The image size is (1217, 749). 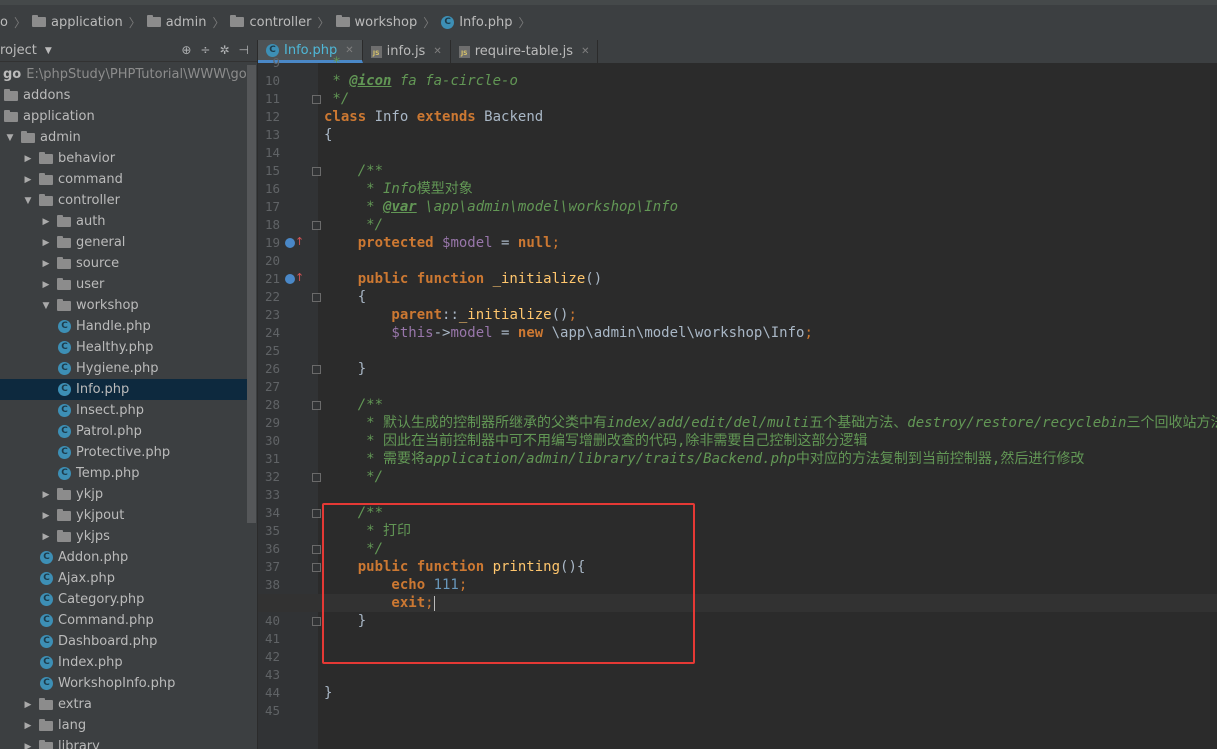 I want to click on tree-item: ▶ command, so click(x=123, y=179).